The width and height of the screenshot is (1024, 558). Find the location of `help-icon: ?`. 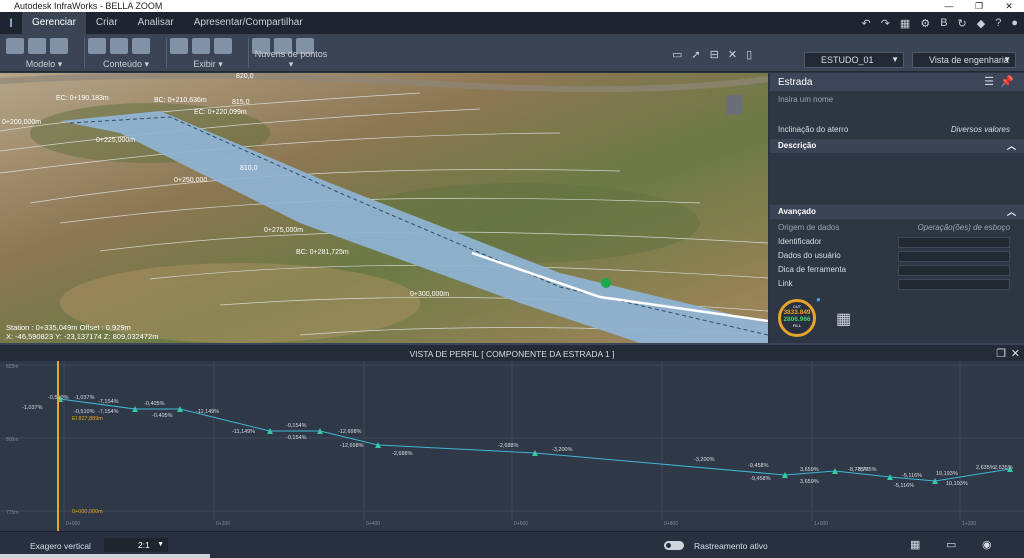

help-icon: ? is located at coordinates (998, 23).